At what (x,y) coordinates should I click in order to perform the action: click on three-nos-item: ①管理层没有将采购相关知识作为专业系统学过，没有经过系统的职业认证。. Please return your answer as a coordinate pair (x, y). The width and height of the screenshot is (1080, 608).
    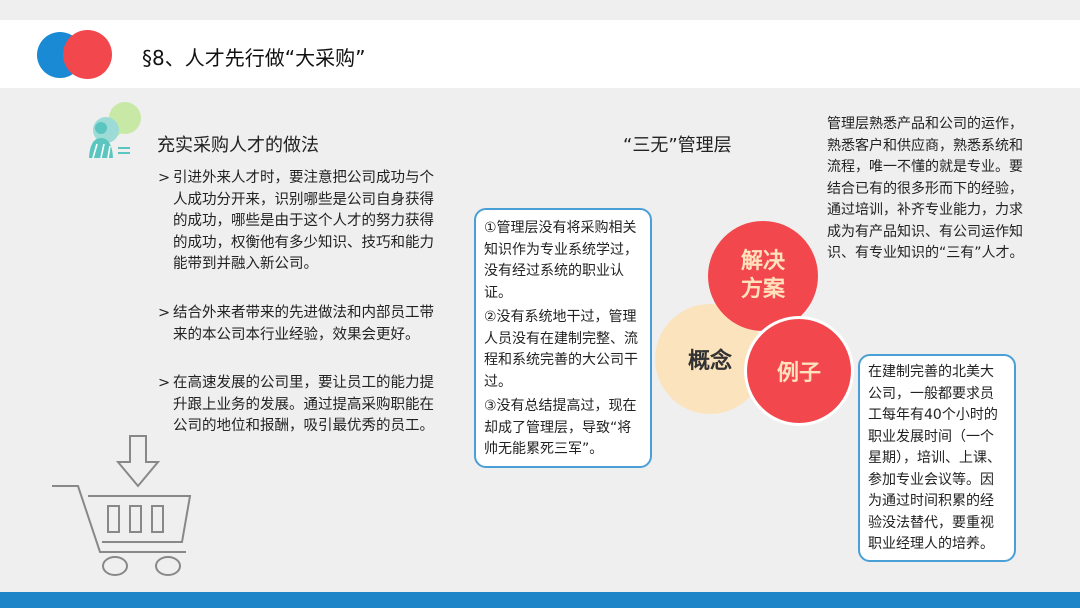
    Looking at the image, I should click on (561, 260).